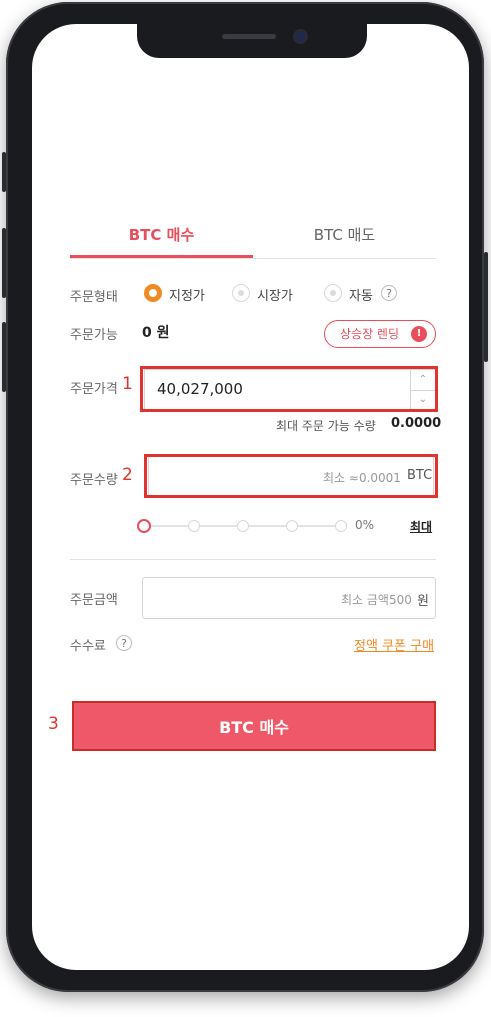  What do you see at coordinates (94, 297) in the screenshot?
I see `order-type-label: 주문형태` at bounding box center [94, 297].